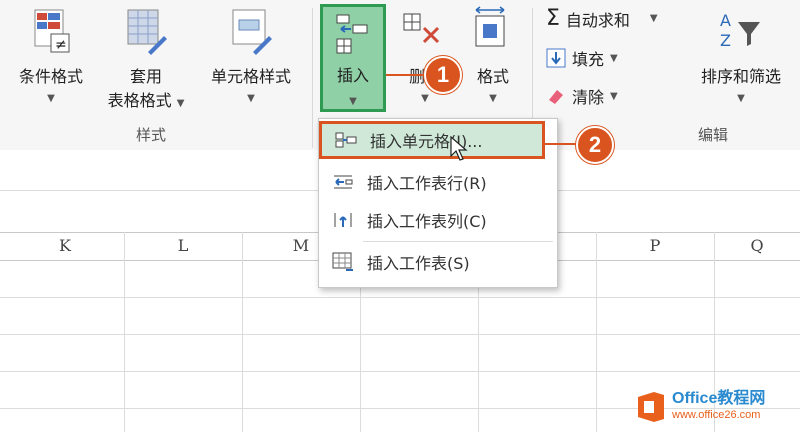 Image resolution: width=800 pixels, height=432 pixels. I want to click on conditional-format-icon: ≠, so click(52, 31).